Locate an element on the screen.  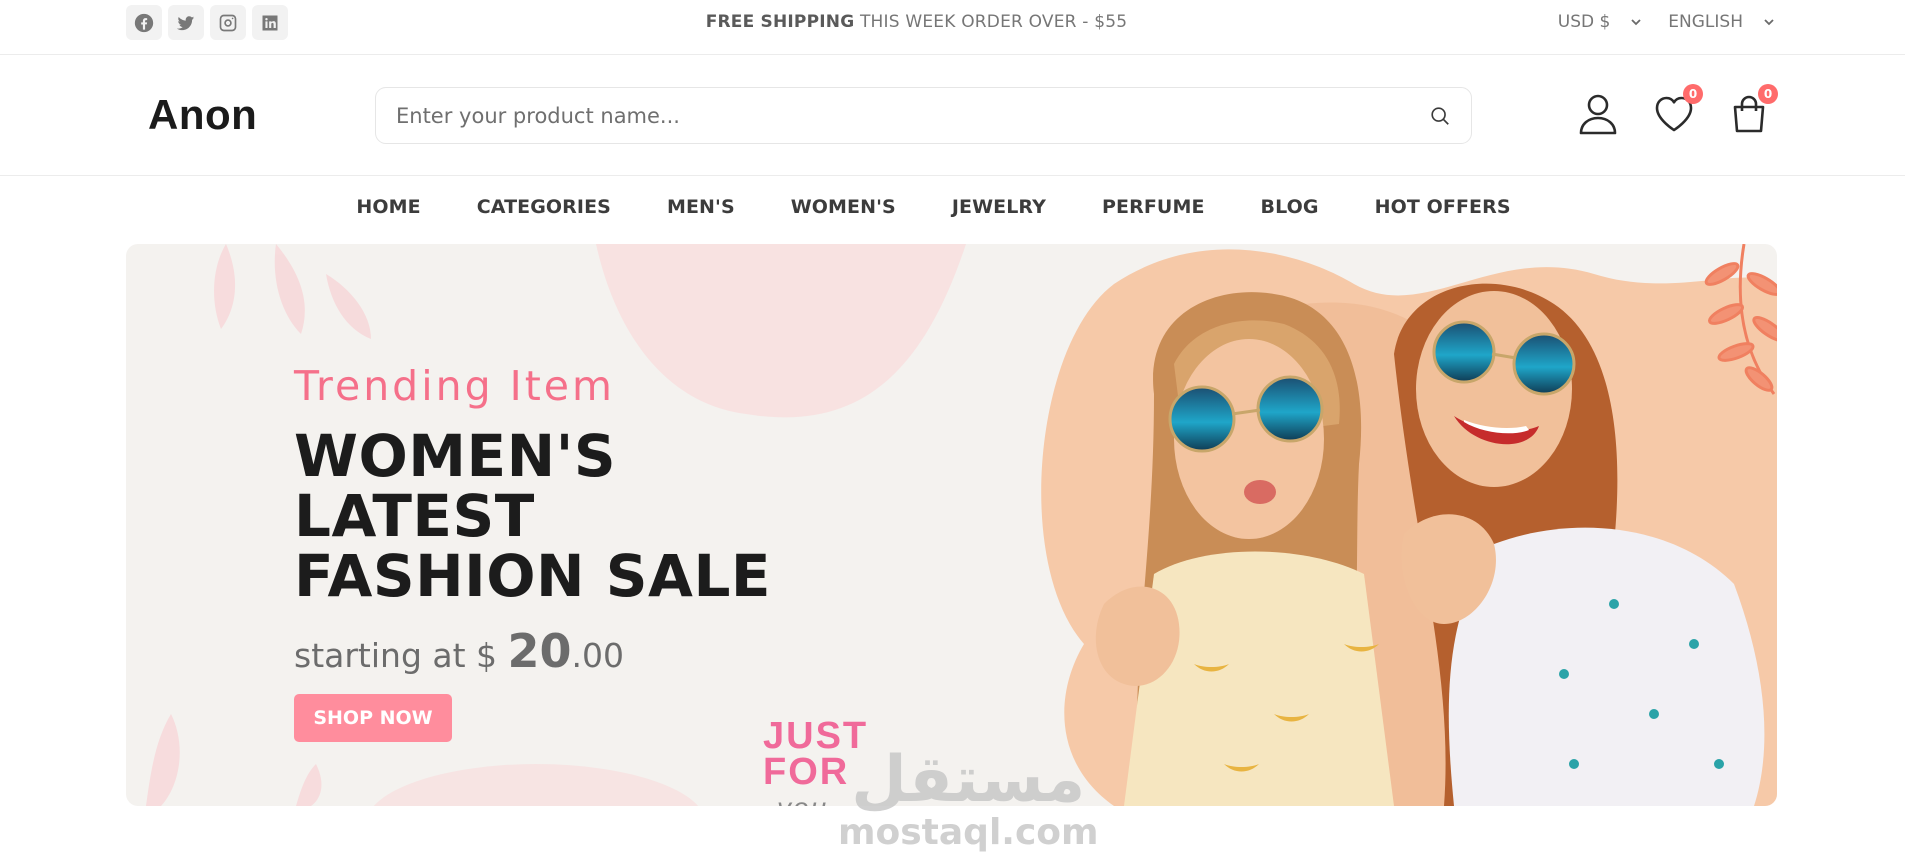
wishlist-count-badge: 0 is located at coordinates (1693, 94).